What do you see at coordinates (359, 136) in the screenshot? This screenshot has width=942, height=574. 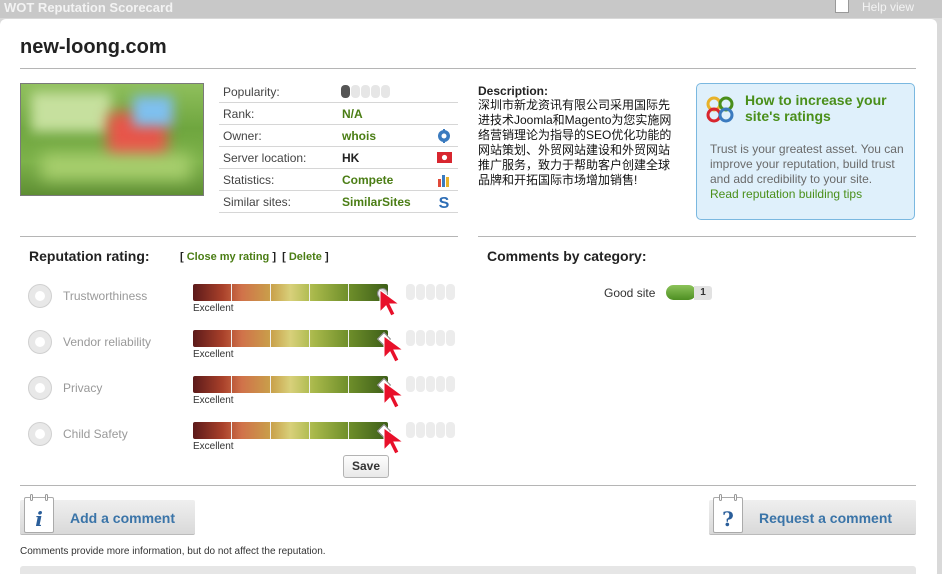 I see `owner-whois-link: whois` at bounding box center [359, 136].